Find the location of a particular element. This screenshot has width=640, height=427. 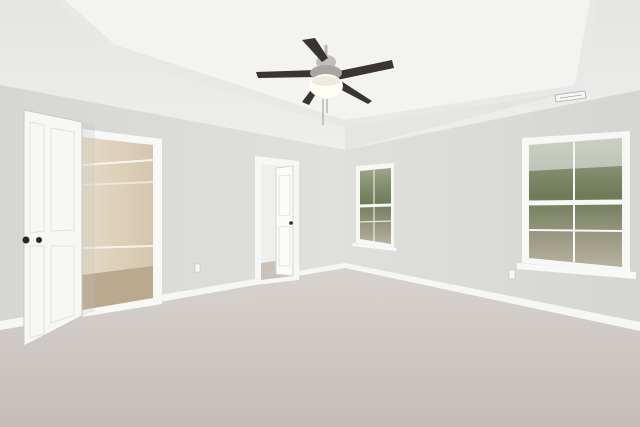

wall-outlet-icon is located at coordinates (197, 268).